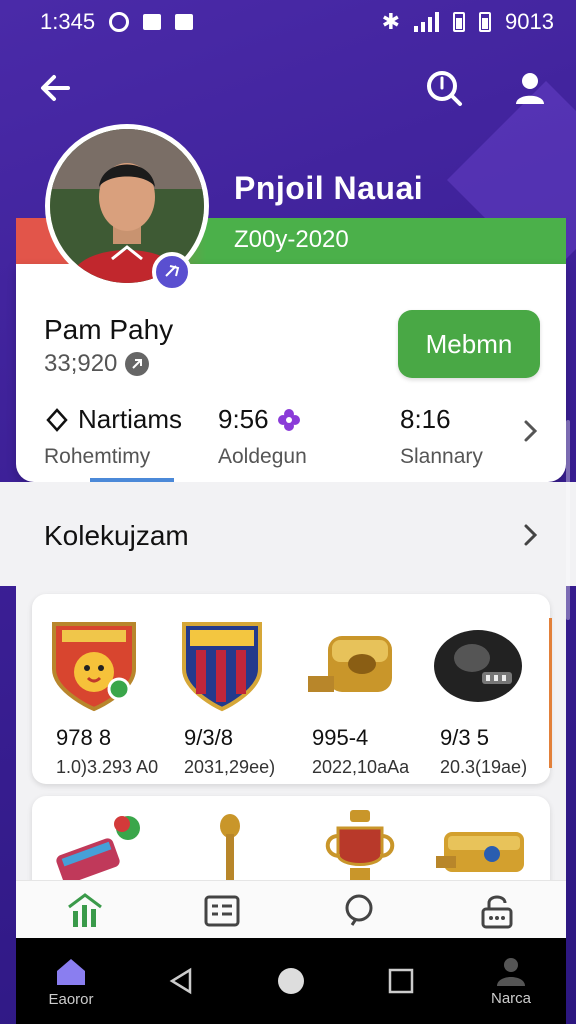 This screenshot has height=1024, width=576. I want to click on nav-back, so click(181, 981).